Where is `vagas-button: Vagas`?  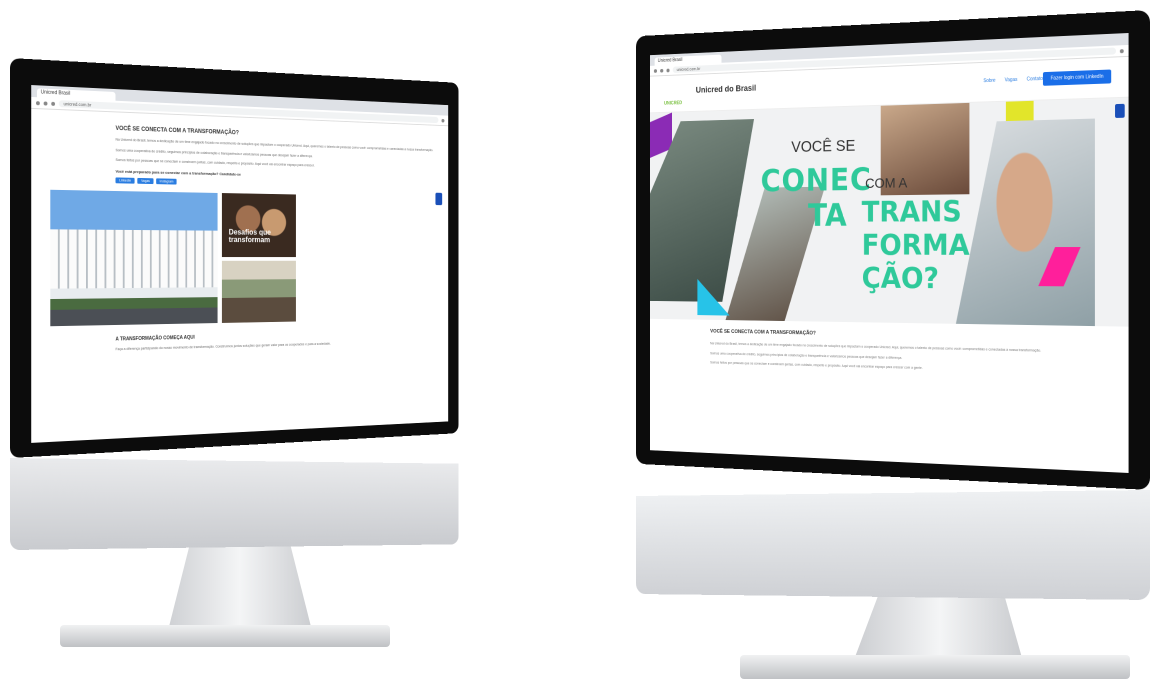
vagas-button: Vagas is located at coordinates (146, 180).